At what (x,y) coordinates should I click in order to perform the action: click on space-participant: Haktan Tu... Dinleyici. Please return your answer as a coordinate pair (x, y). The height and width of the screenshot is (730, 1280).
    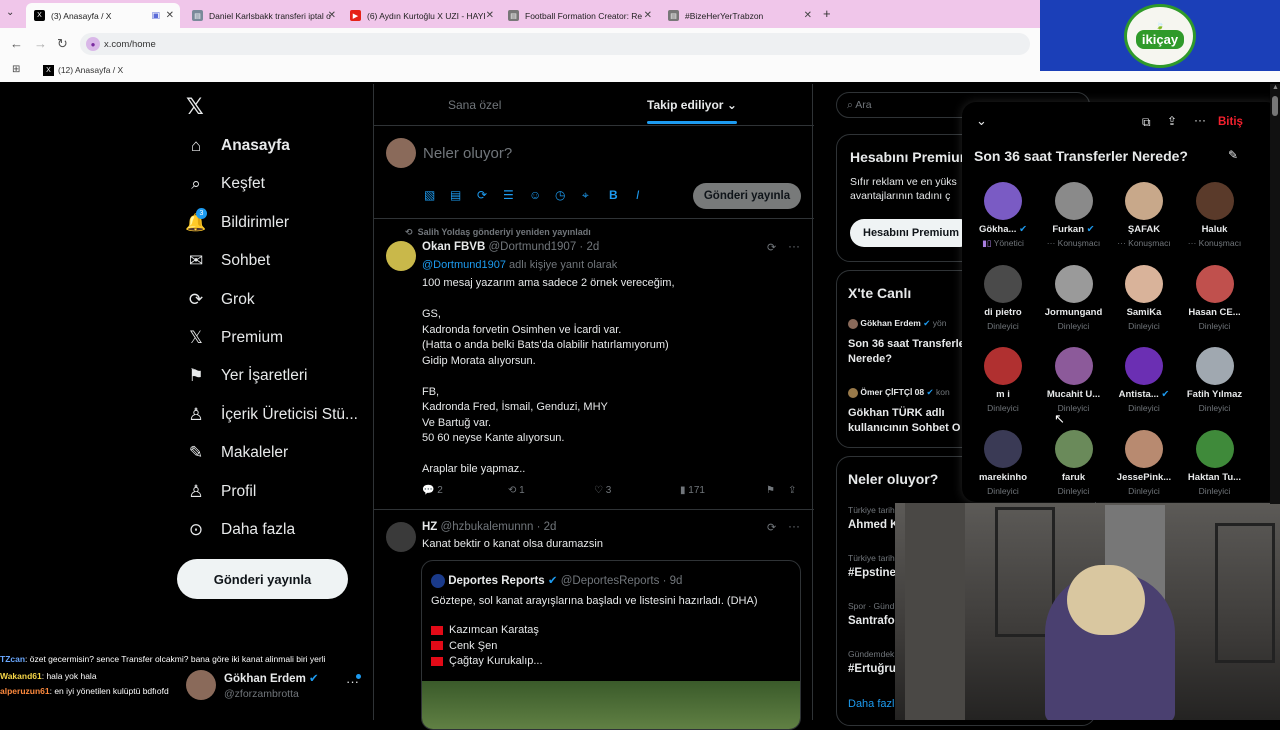
    Looking at the image, I should click on (1215, 462).